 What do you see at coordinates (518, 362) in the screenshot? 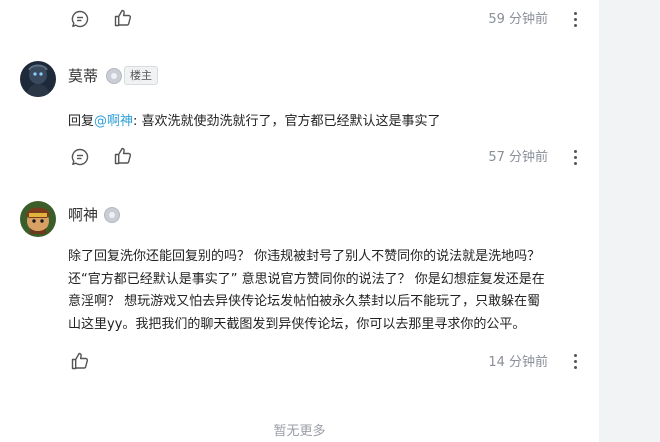
I see `comment-time: 14 分钟前` at bounding box center [518, 362].